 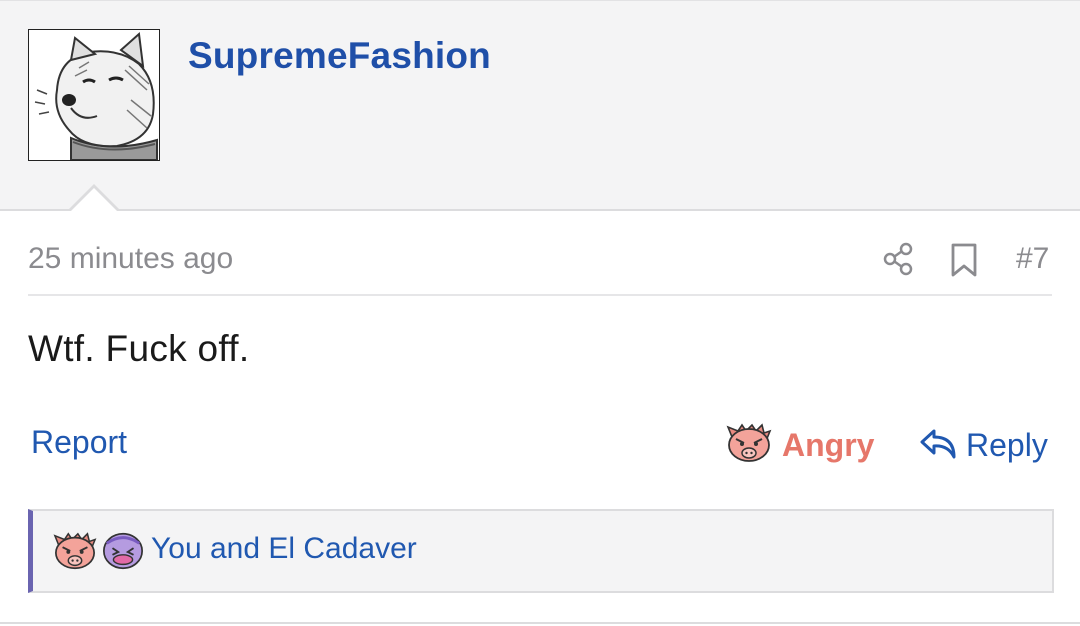 I want to click on timestamp: 25 minutes ago, so click(x=130, y=259).